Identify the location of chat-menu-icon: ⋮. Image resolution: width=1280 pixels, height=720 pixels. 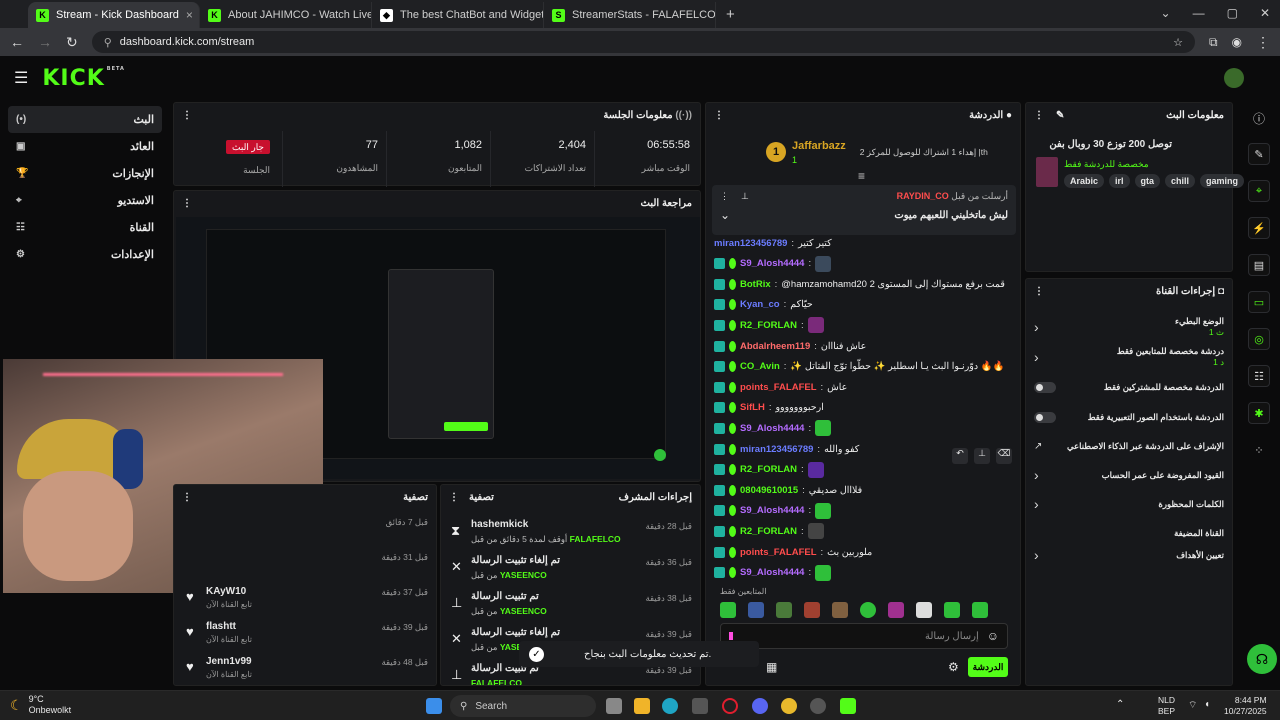
(719, 115).